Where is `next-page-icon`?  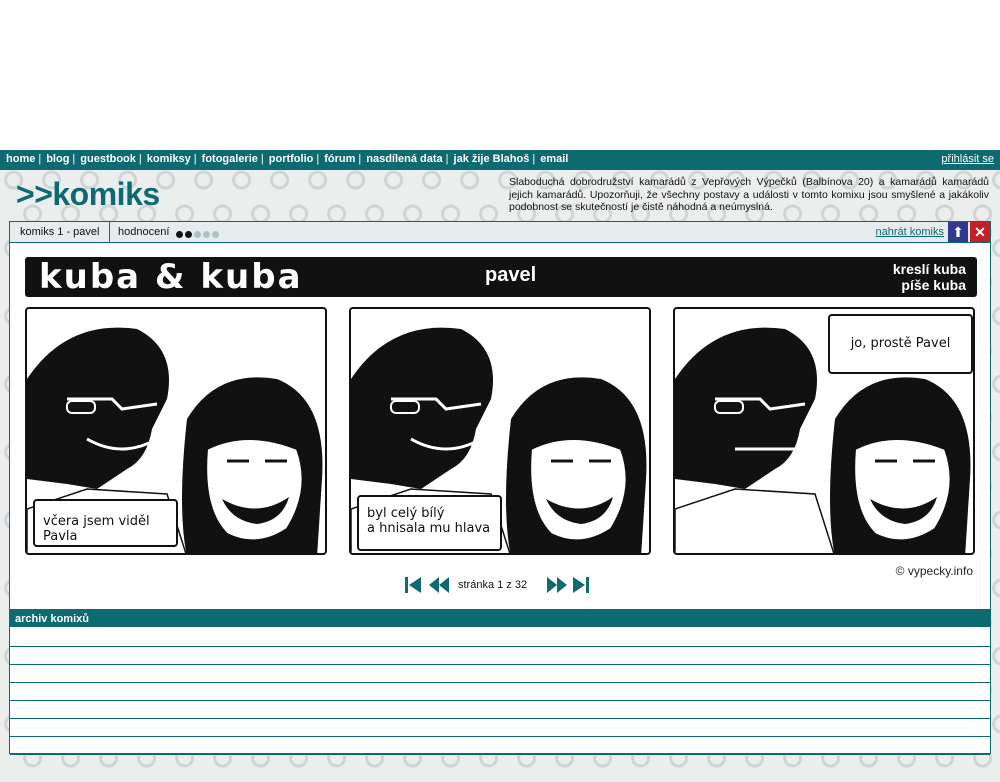
next-page-icon is located at coordinates (557, 585).